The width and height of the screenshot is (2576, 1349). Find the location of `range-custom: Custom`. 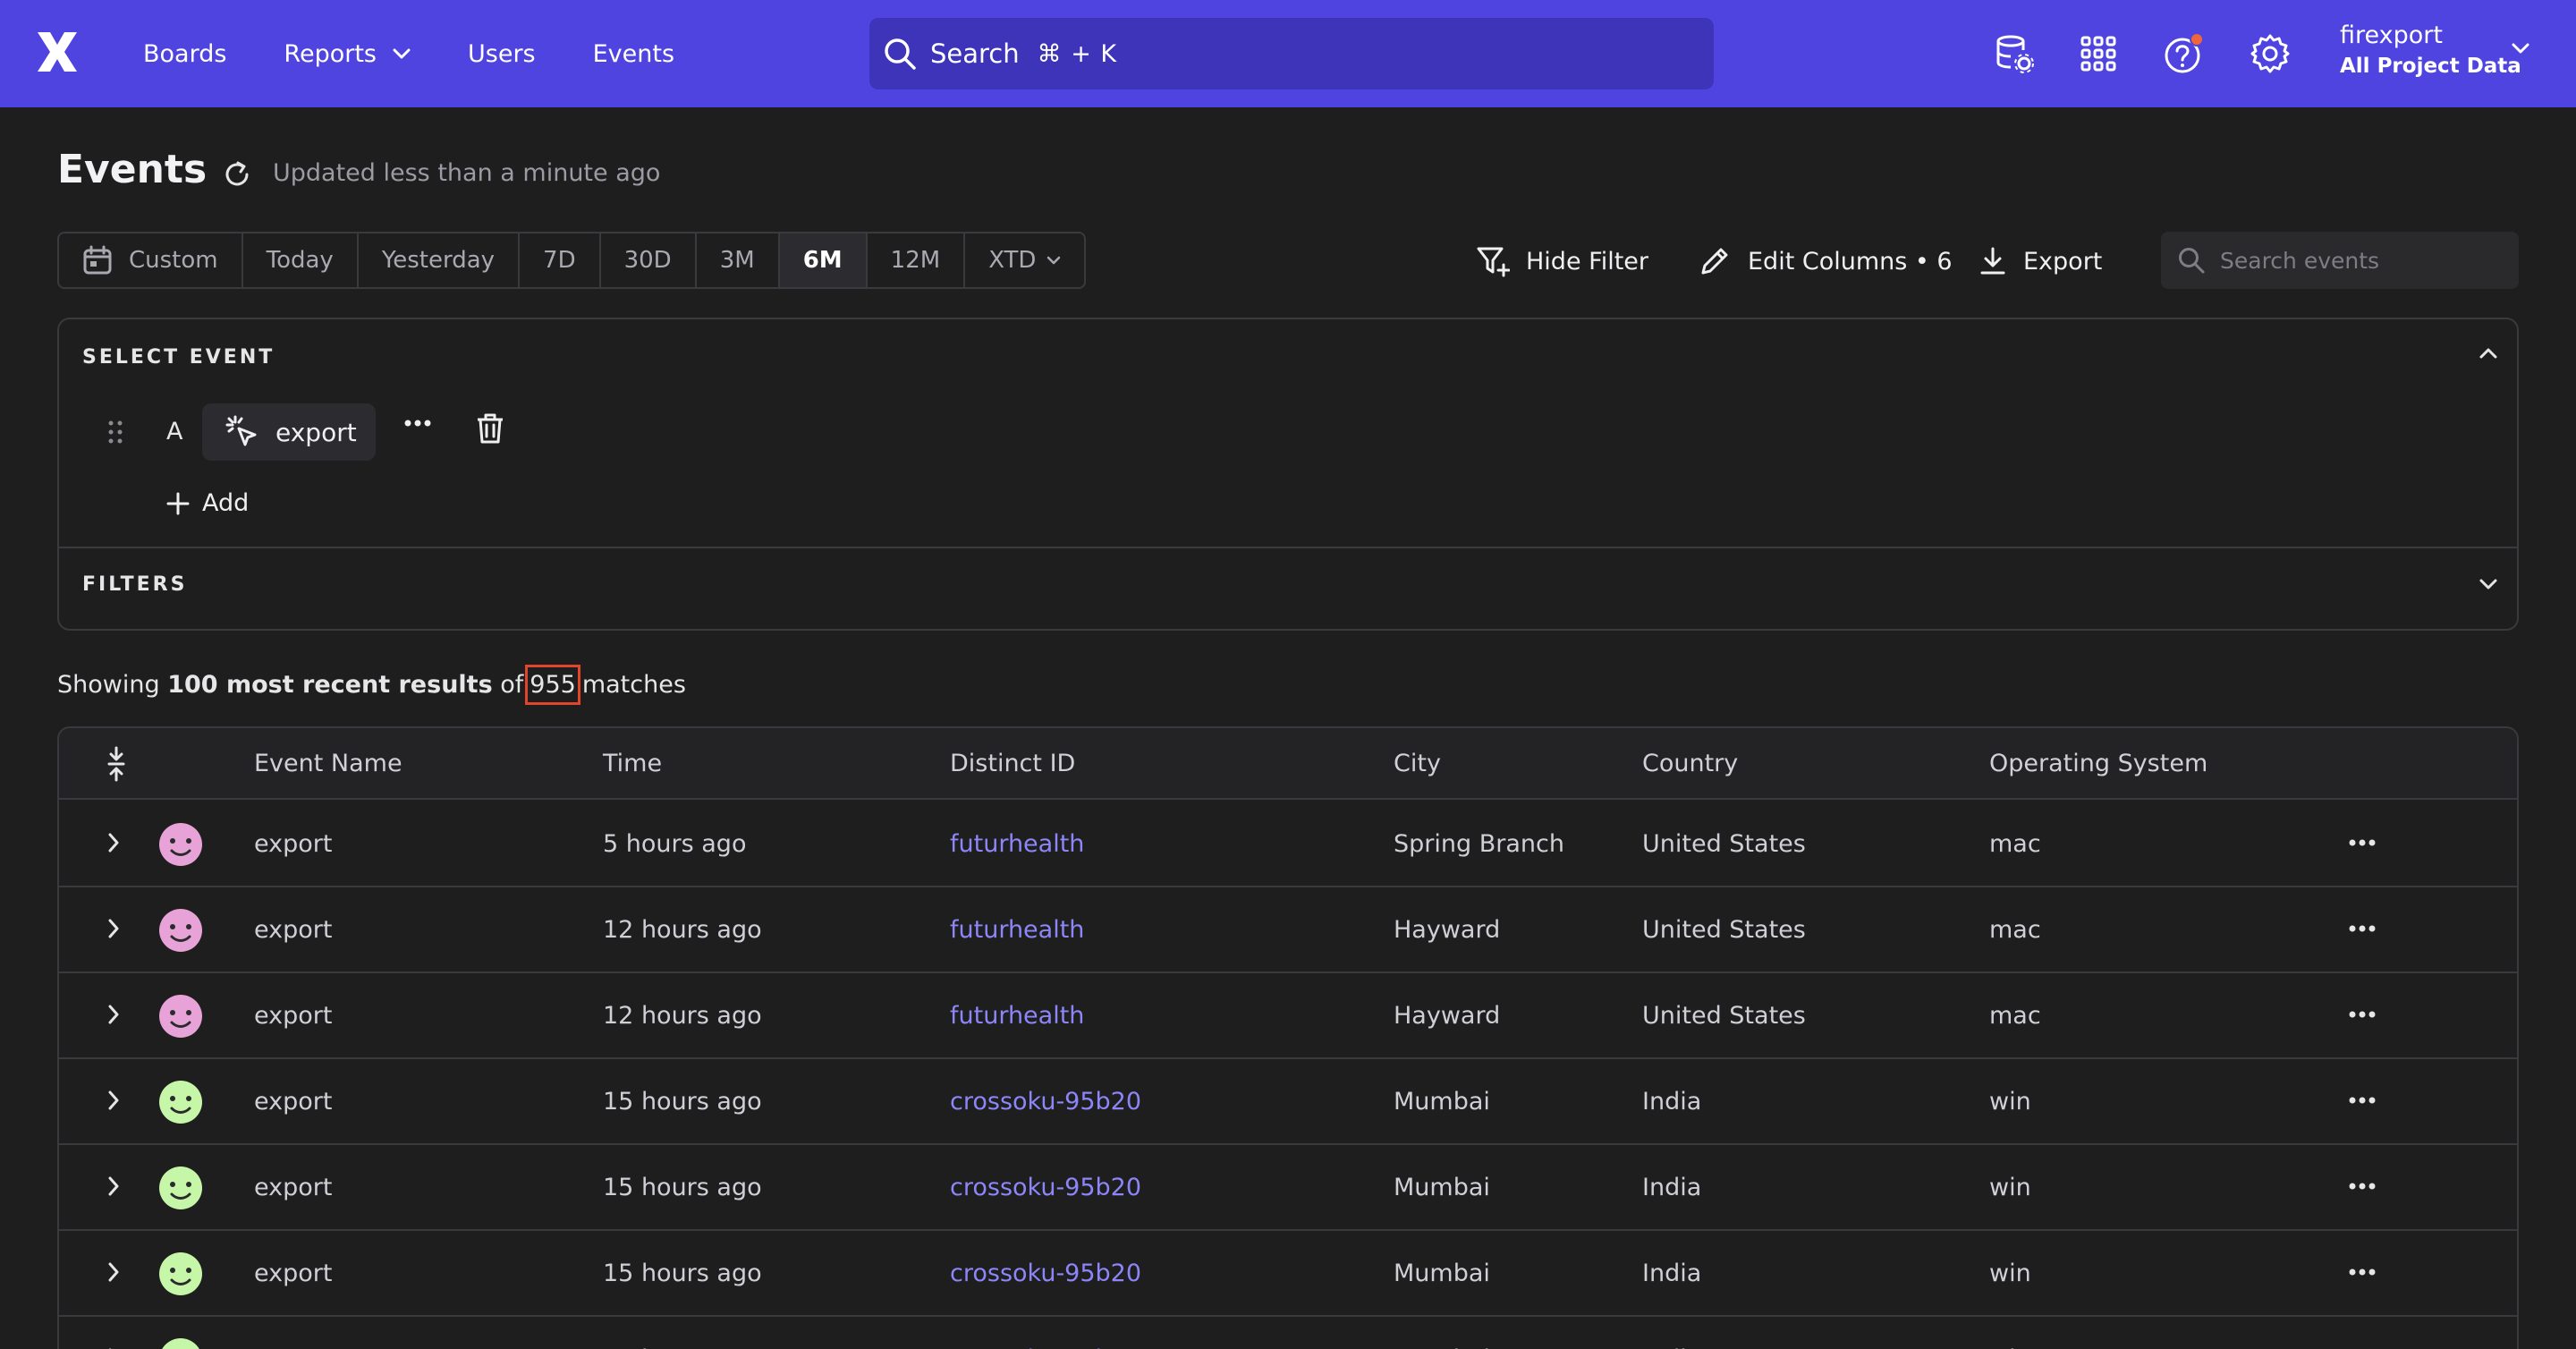

range-custom: Custom is located at coordinates (151, 260).